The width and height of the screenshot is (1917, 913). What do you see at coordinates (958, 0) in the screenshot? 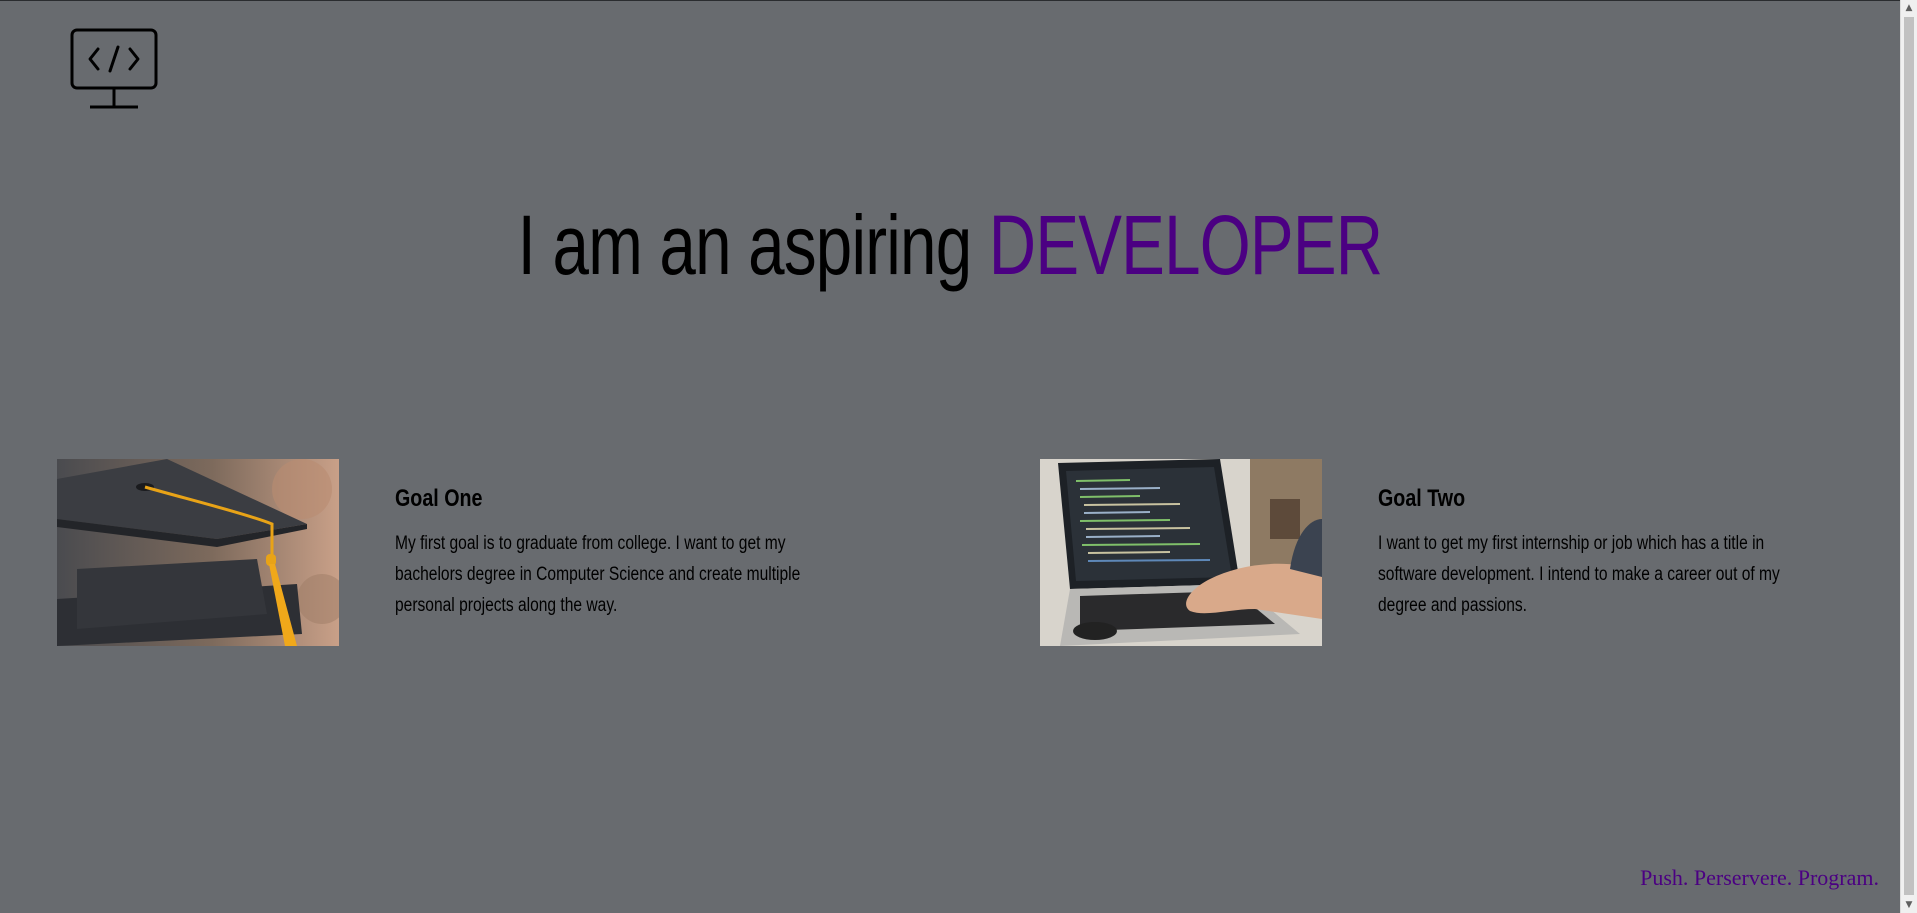
I see `window-top-border` at bounding box center [958, 0].